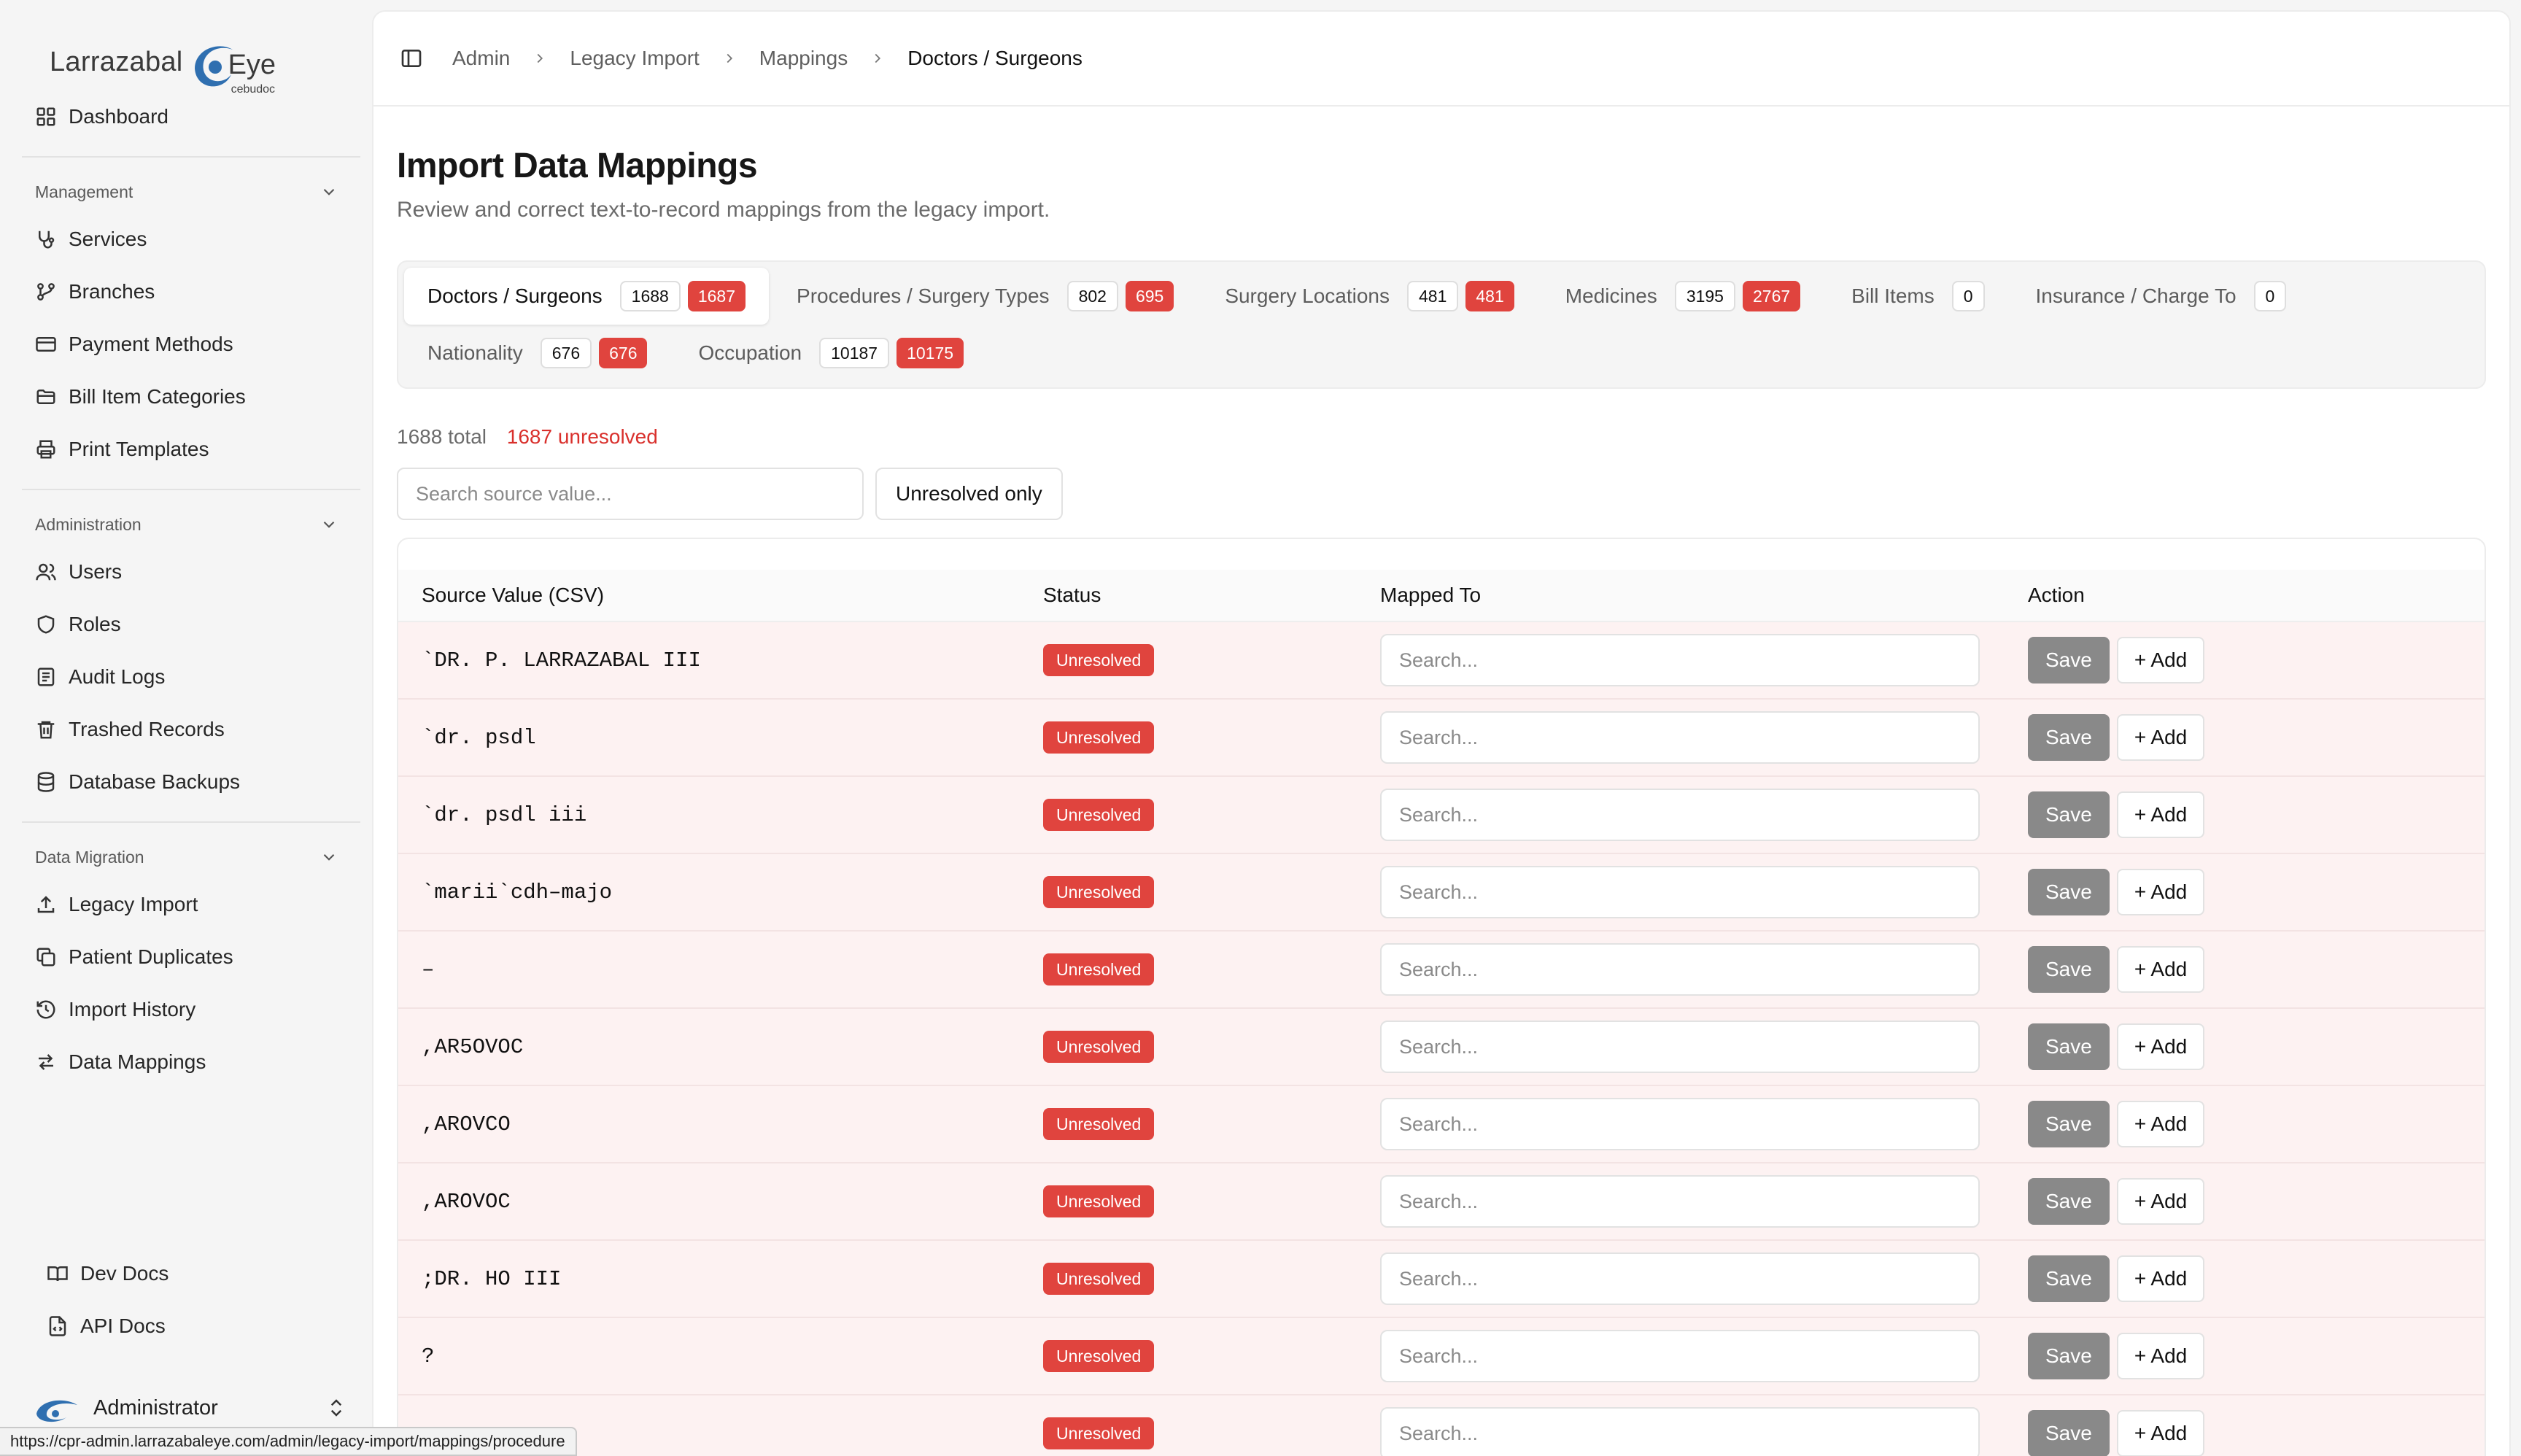 This screenshot has width=2521, height=1456. I want to click on sidebar-item-users: Users, so click(191, 572).